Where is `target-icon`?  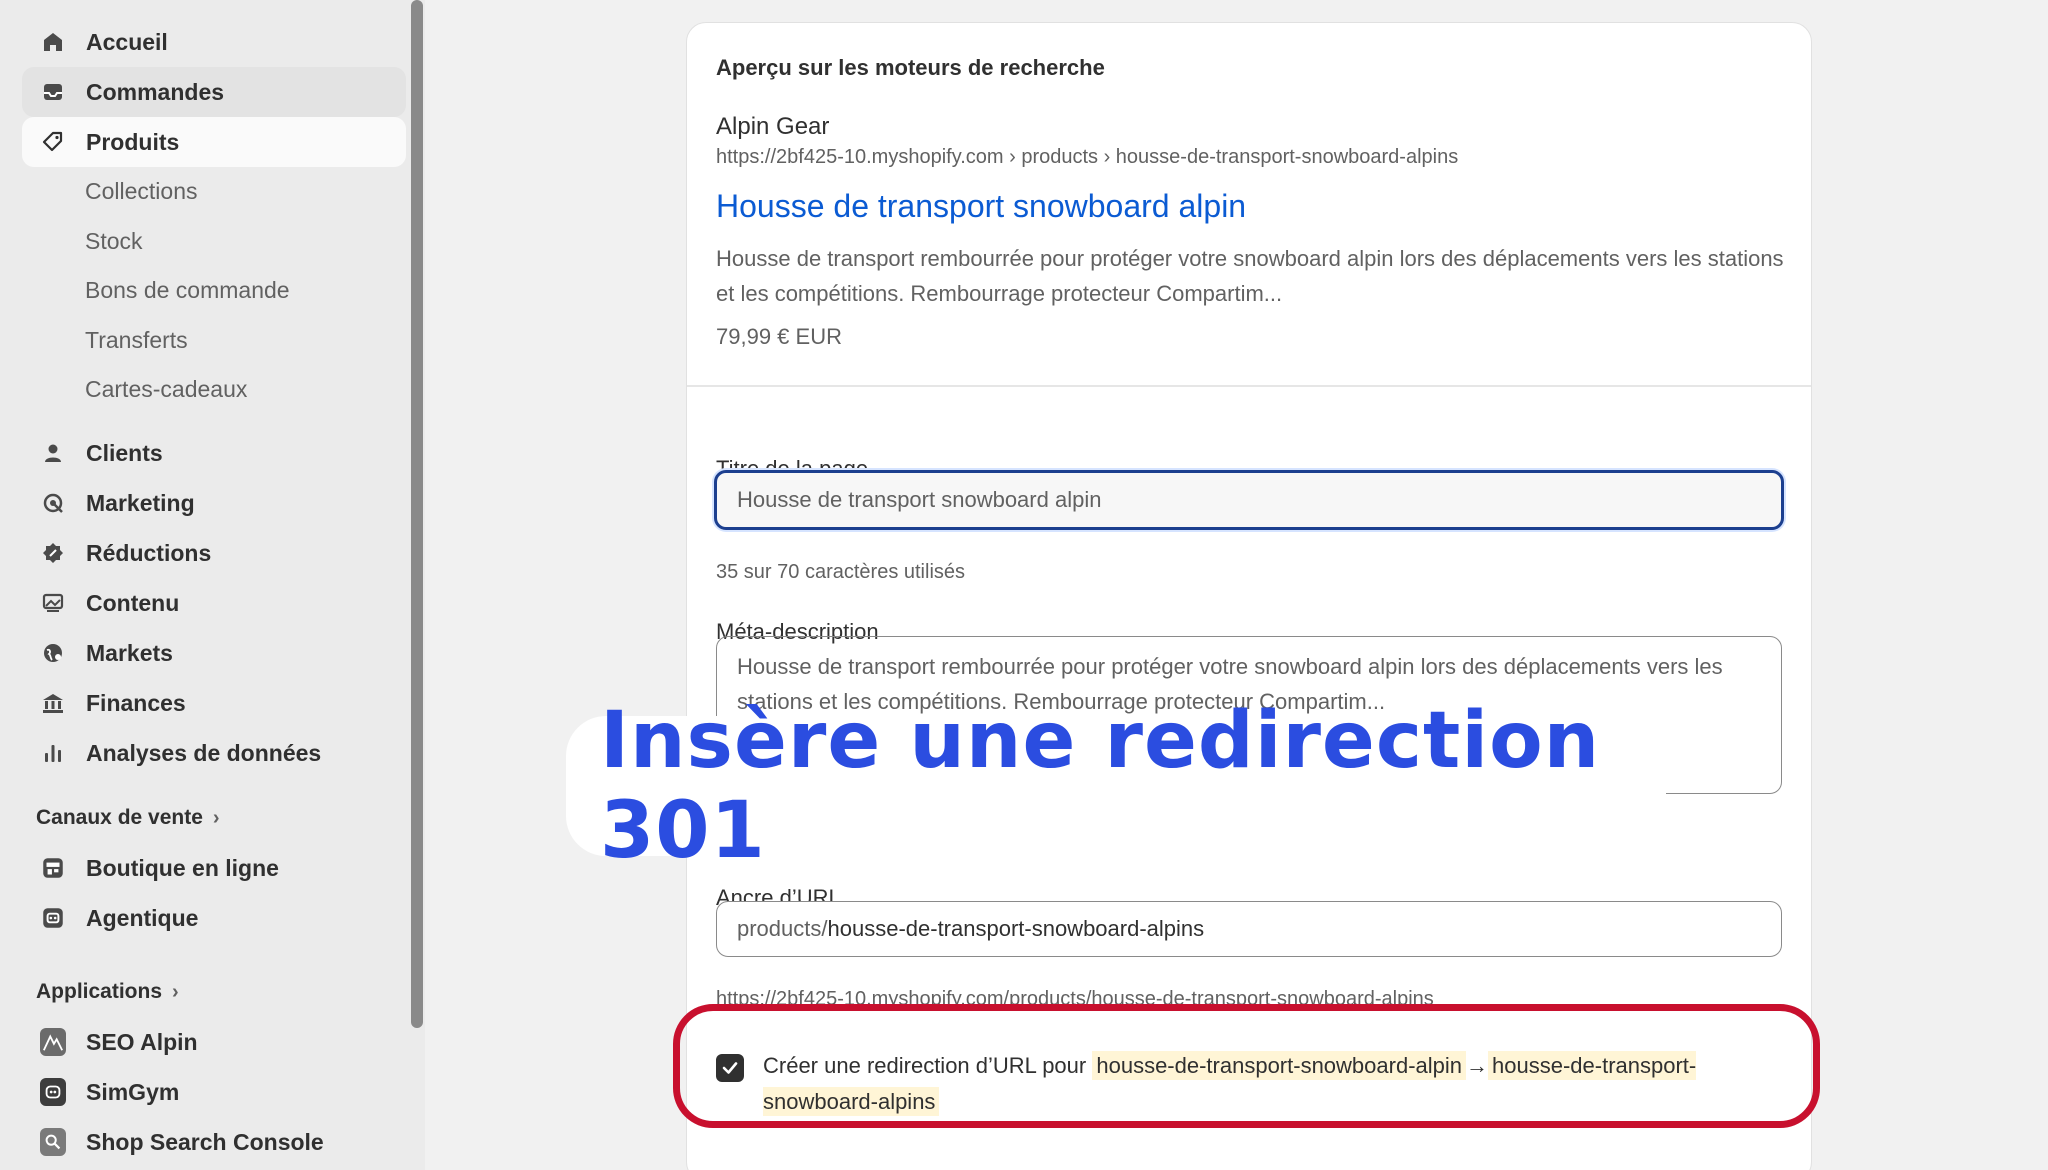 target-icon is located at coordinates (53, 503).